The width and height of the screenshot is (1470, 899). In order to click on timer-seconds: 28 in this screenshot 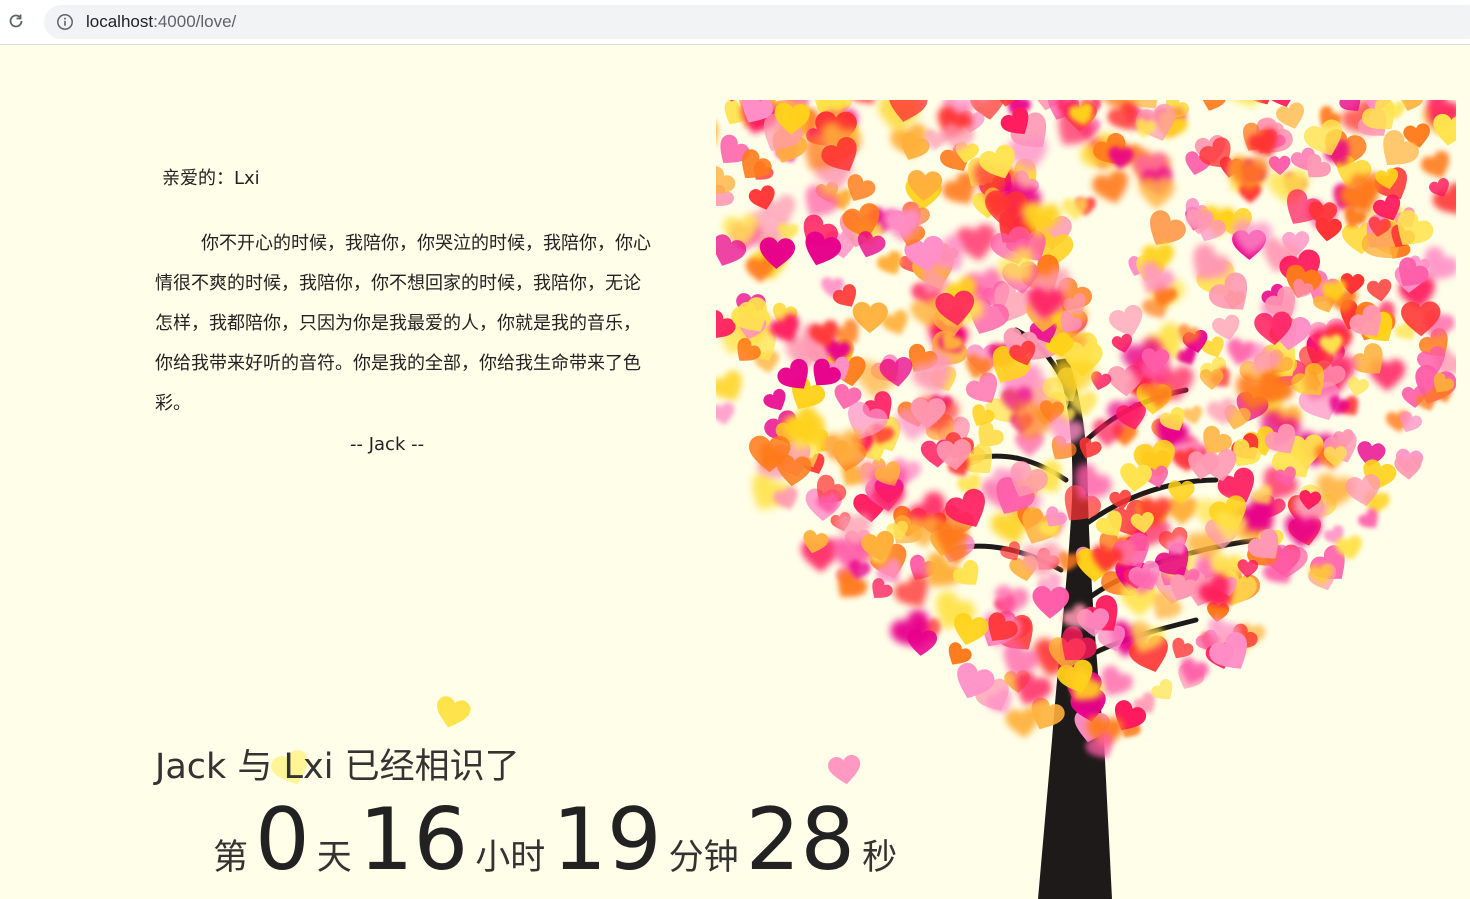, I will do `click(800, 840)`.